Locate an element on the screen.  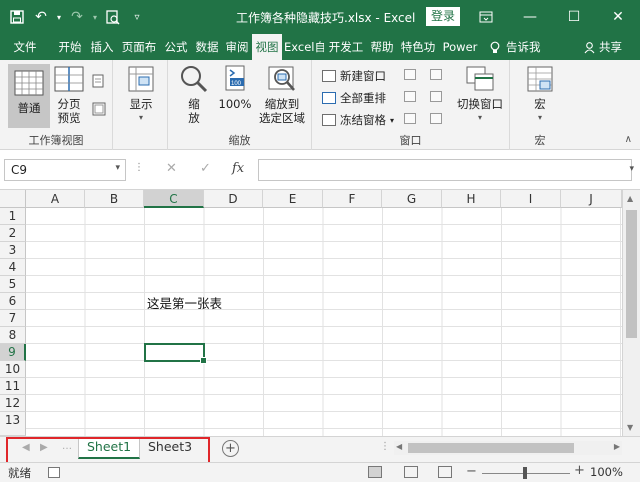
column-header-d: D is located at coordinates (233, 199).